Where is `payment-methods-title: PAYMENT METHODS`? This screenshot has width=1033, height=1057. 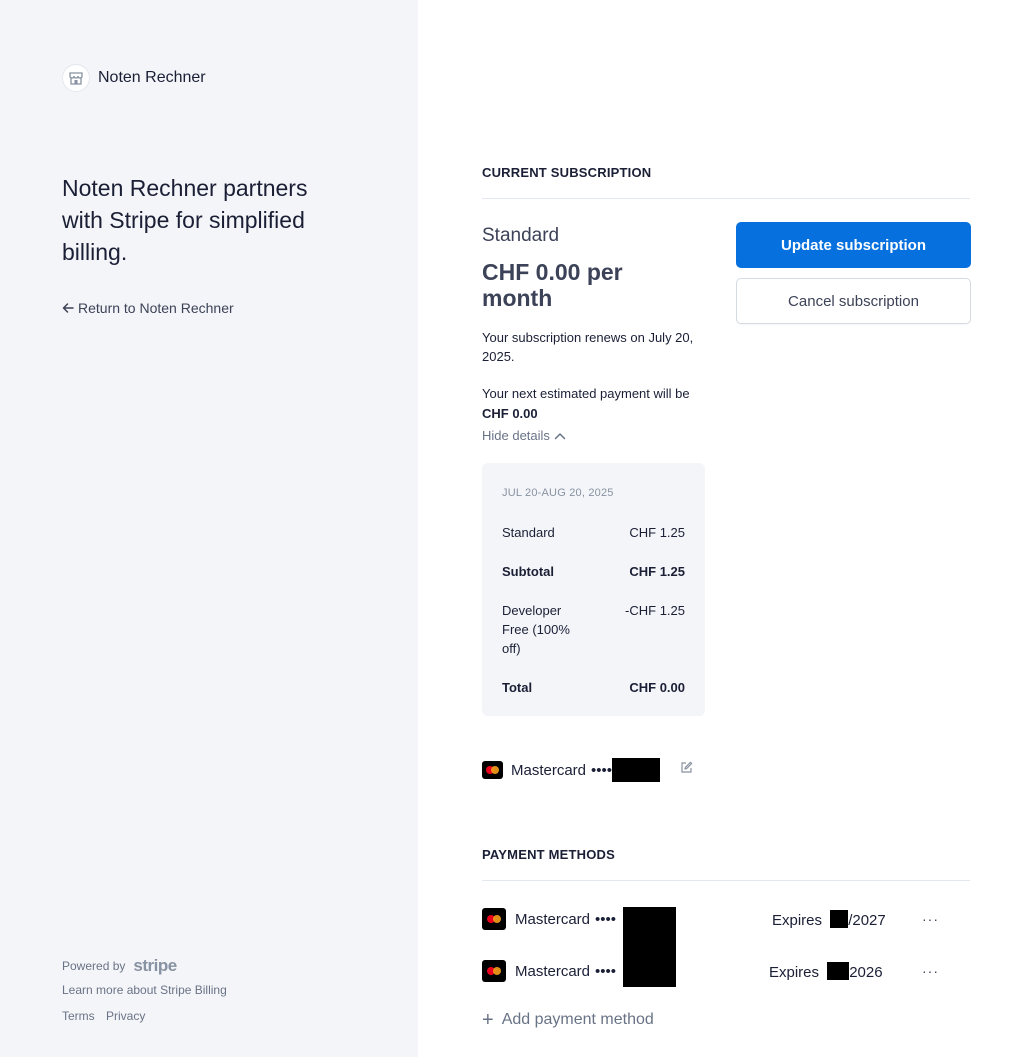 payment-methods-title: PAYMENT METHODS is located at coordinates (549, 854).